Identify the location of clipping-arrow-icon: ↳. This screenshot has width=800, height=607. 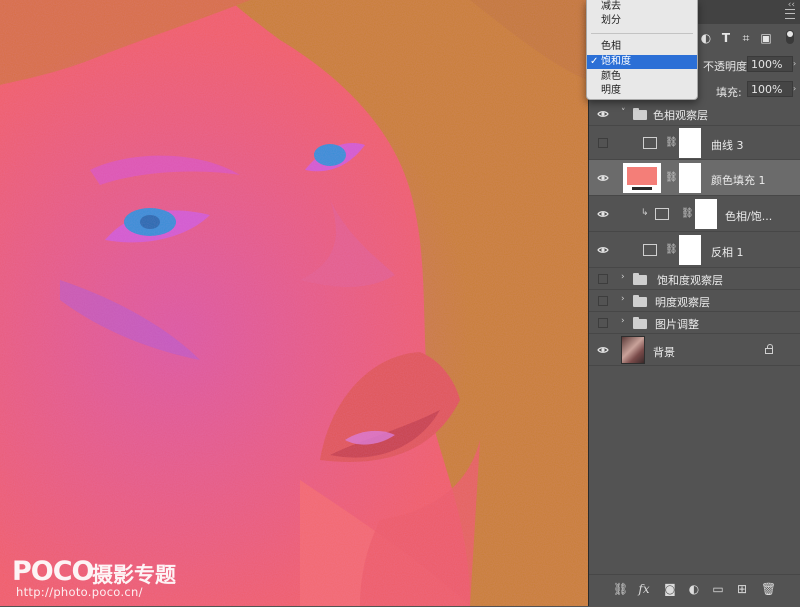
(645, 213).